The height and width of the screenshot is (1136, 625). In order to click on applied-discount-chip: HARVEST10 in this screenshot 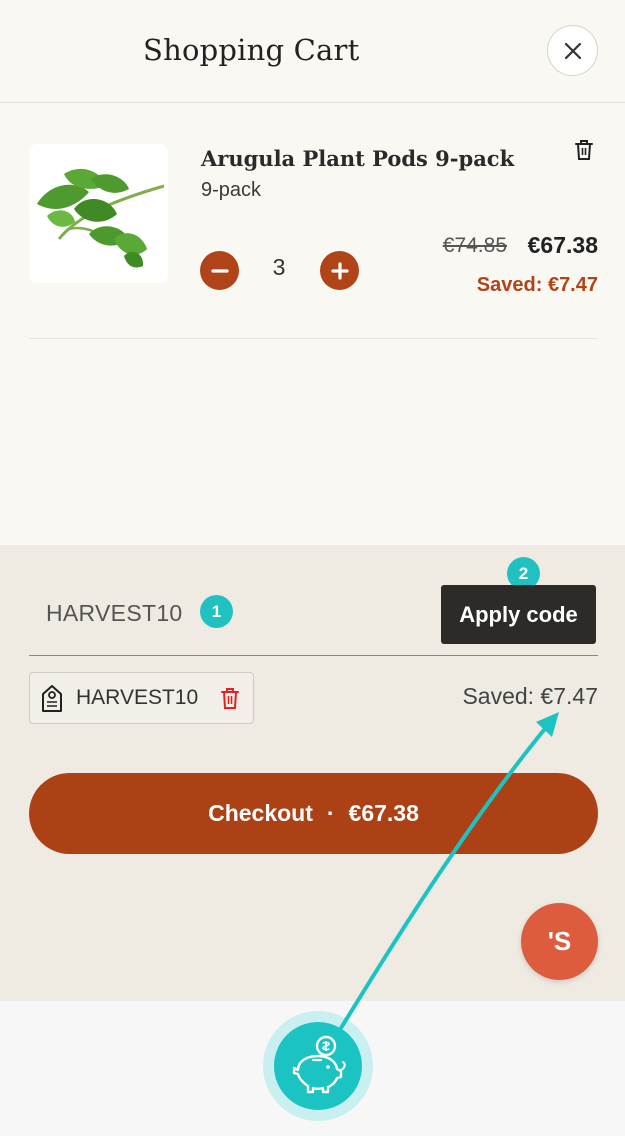, I will do `click(141, 698)`.